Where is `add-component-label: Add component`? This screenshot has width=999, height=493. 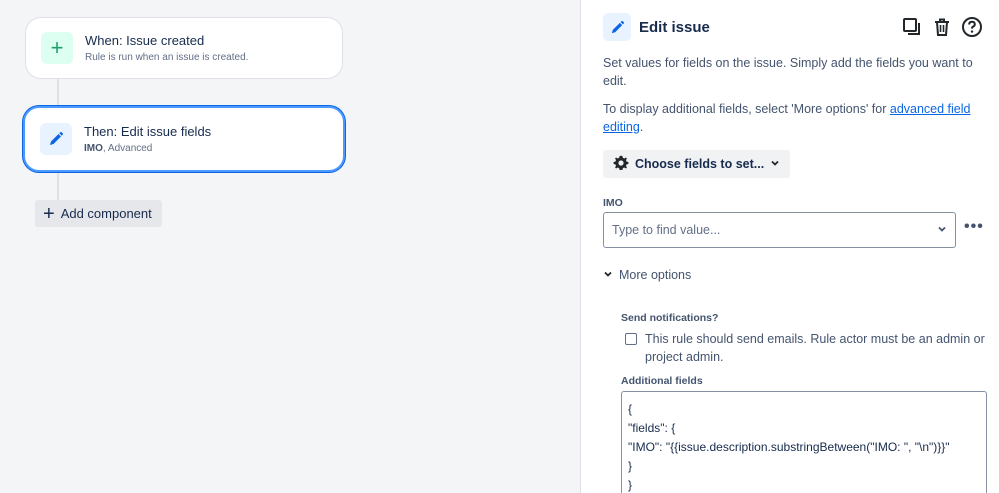 add-component-label: Add component is located at coordinates (106, 213).